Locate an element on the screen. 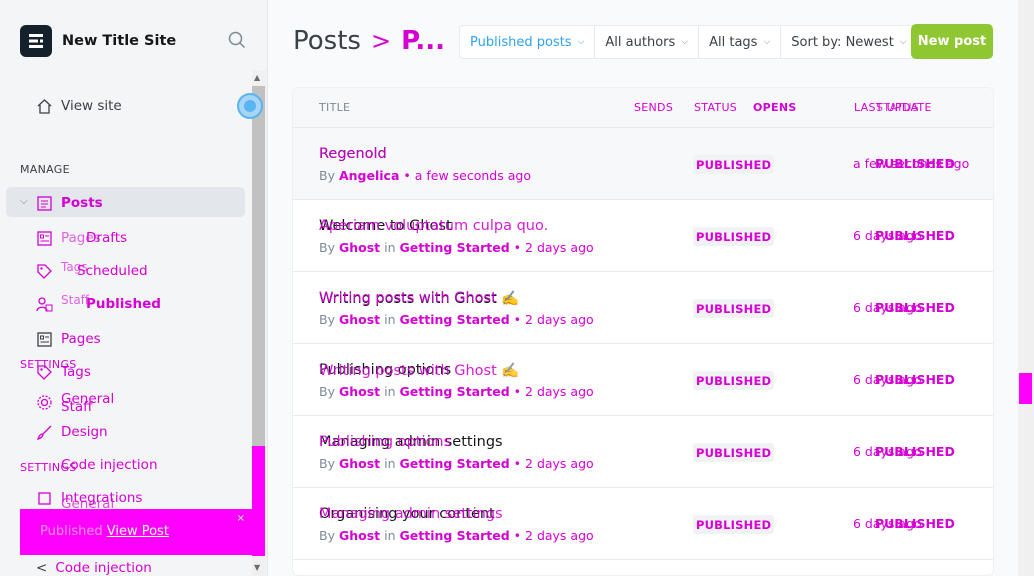 This screenshot has height=576, width=1034. tag-filter-dropdown: All tags ⌵ is located at coordinates (740, 42).